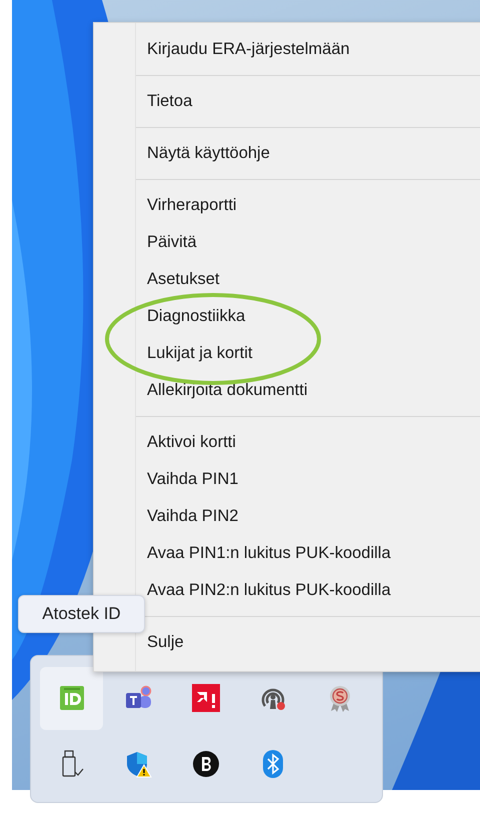 The image size is (480, 816). I want to click on b-circle-icon, so click(206, 764).